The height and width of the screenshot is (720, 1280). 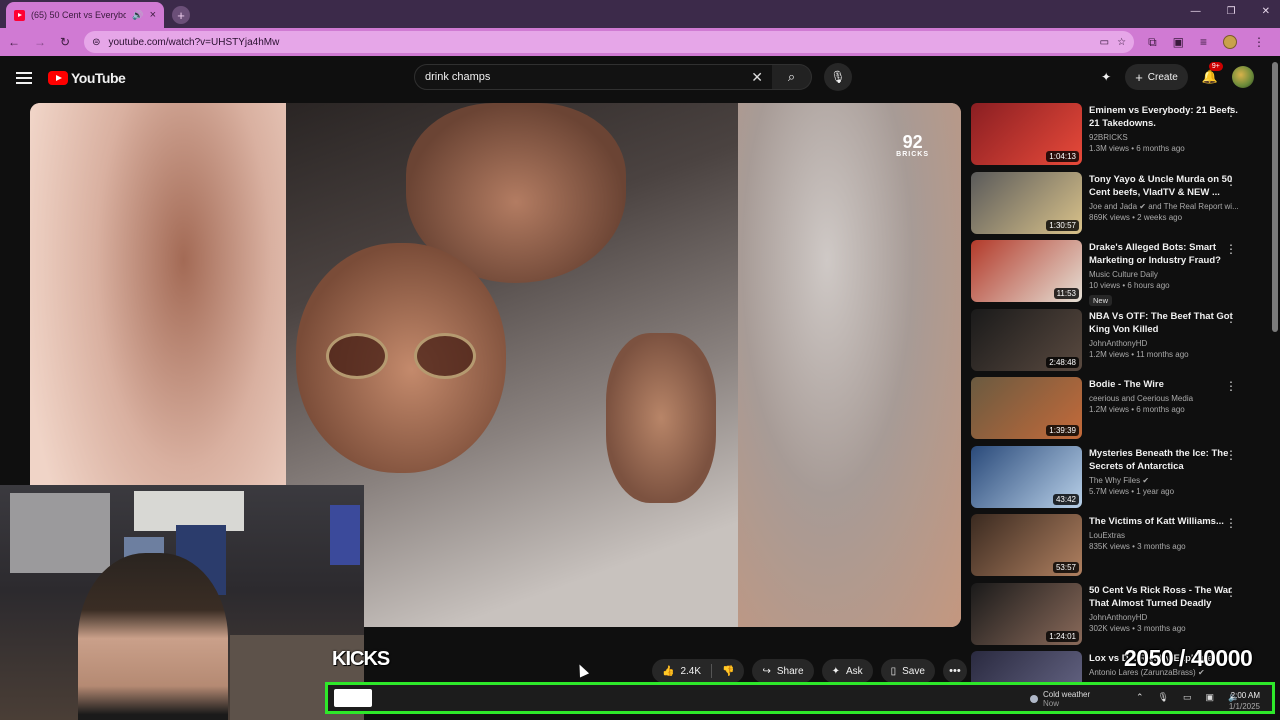 I want to click on more-actions-button: •••, so click(x=954, y=671).